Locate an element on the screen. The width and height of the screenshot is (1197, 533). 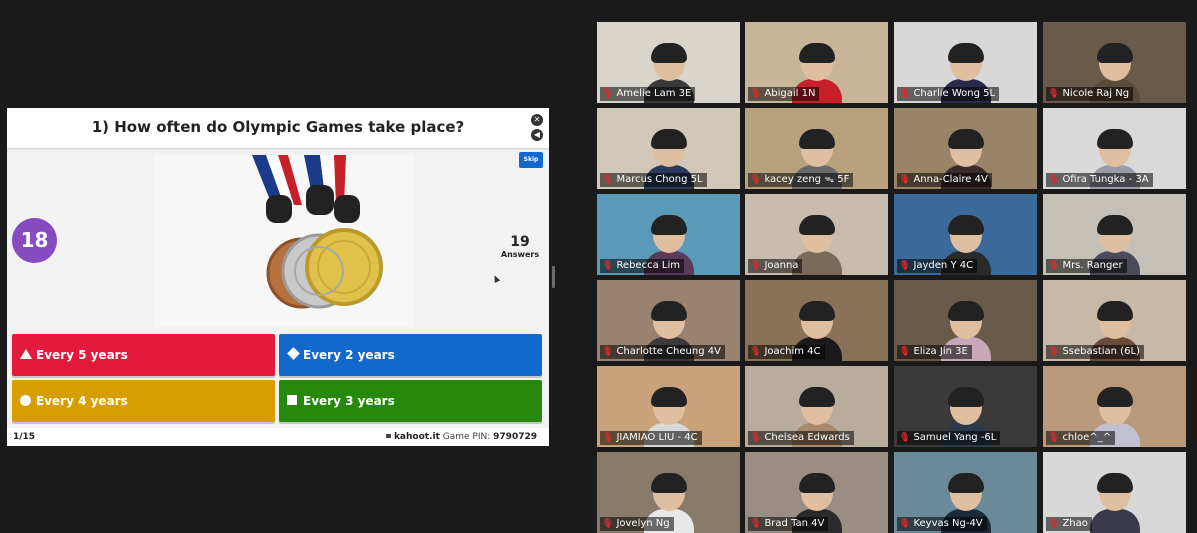
participant-tile: 🎙︎ Brad Tan 4V is located at coordinates (816, 492).